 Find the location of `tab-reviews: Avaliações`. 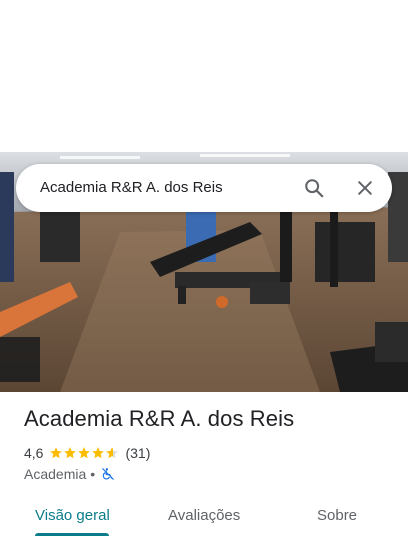

tab-reviews: Avaliações is located at coordinates (204, 516).